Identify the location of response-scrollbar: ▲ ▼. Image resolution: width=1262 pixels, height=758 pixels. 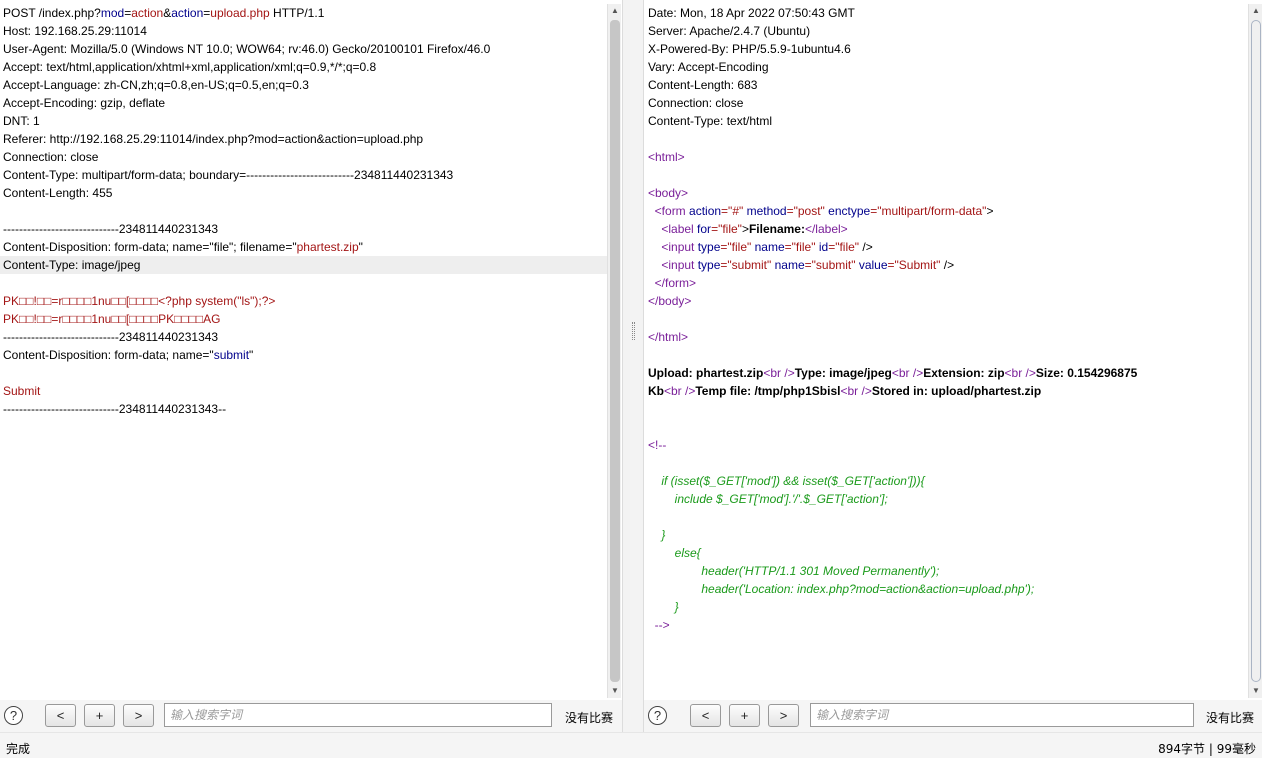
(1255, 351).